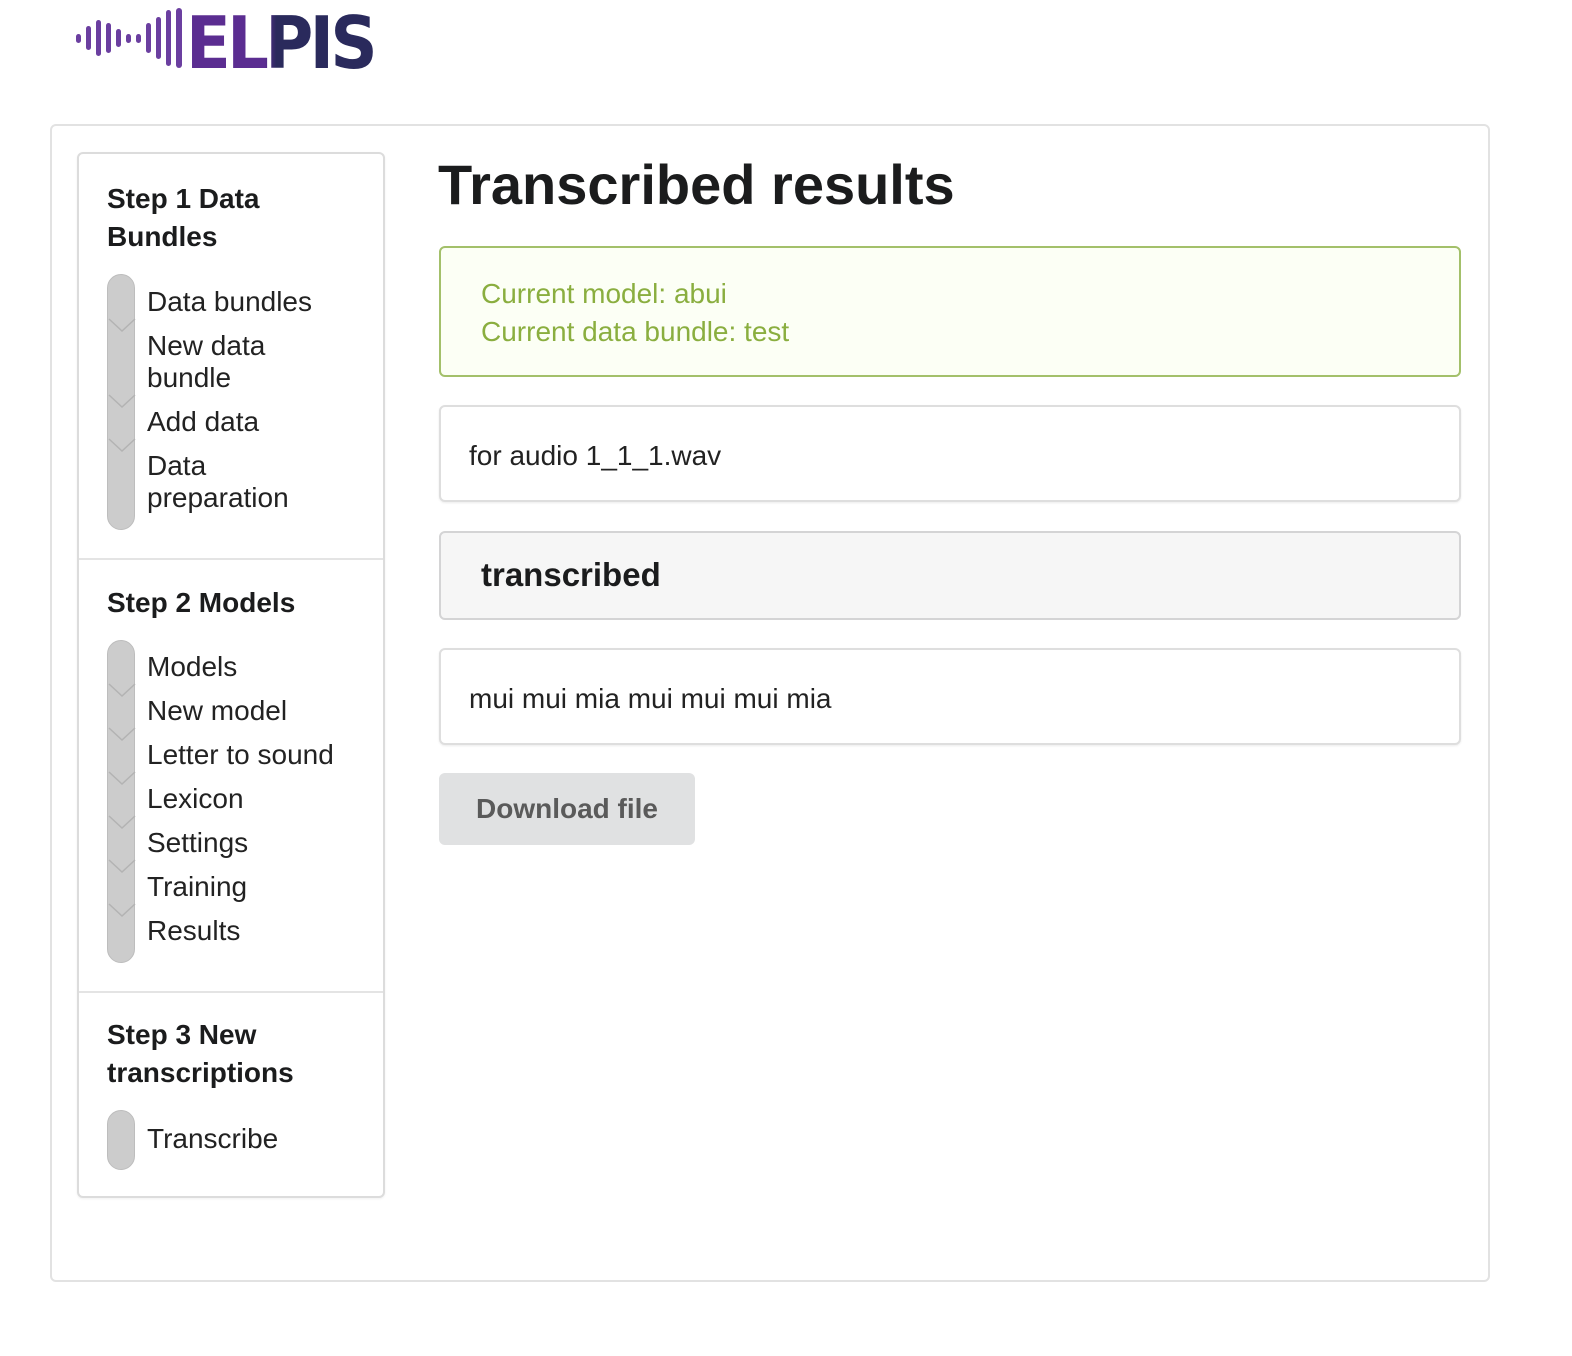 The height and width of the screenshot is (1356, 1572). I want to click on sidebar-step-link: Data preparation, so click(218, 482).